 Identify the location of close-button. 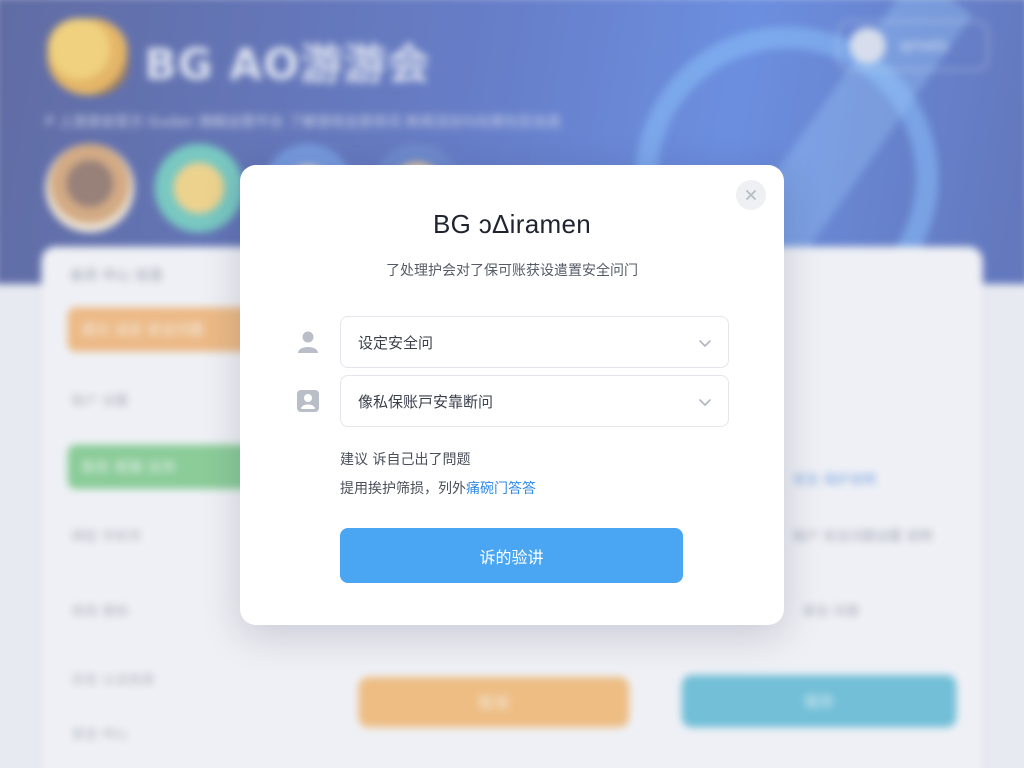
(751, 195).